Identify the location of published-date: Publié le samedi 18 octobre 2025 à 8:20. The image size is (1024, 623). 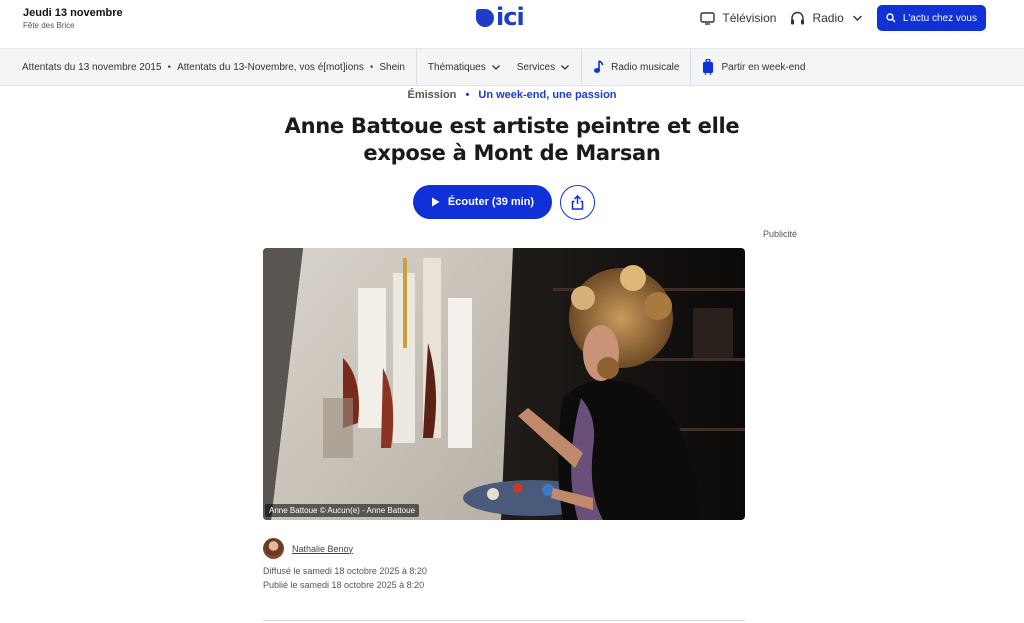
(344, 585).